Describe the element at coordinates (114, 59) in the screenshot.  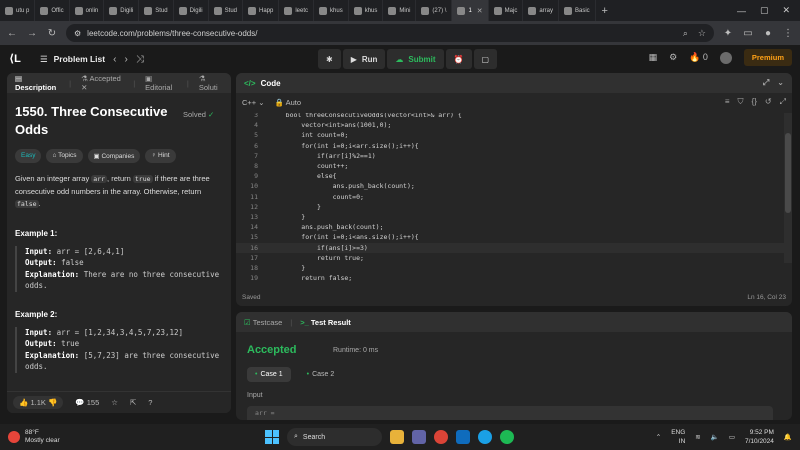
I see `prev-problem-icon: ‹` at that location.